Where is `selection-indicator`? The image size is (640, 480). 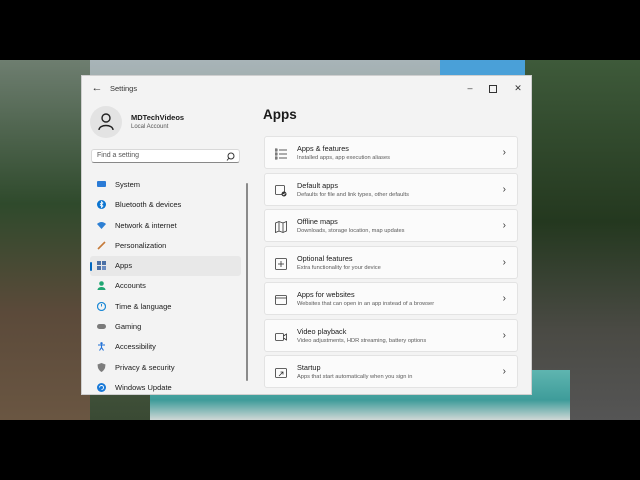 selection-indicator is located at coordinates (91, 267).